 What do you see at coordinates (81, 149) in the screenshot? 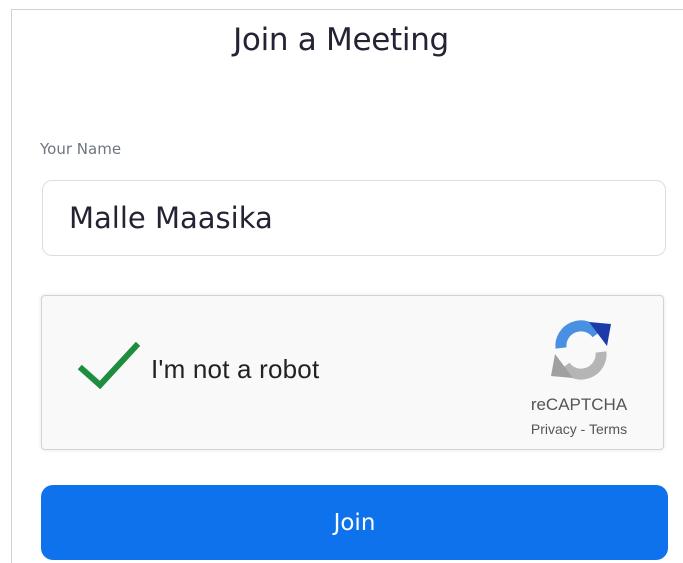
I see `your-name-label: Your Name` at bounding box center [81, 149].